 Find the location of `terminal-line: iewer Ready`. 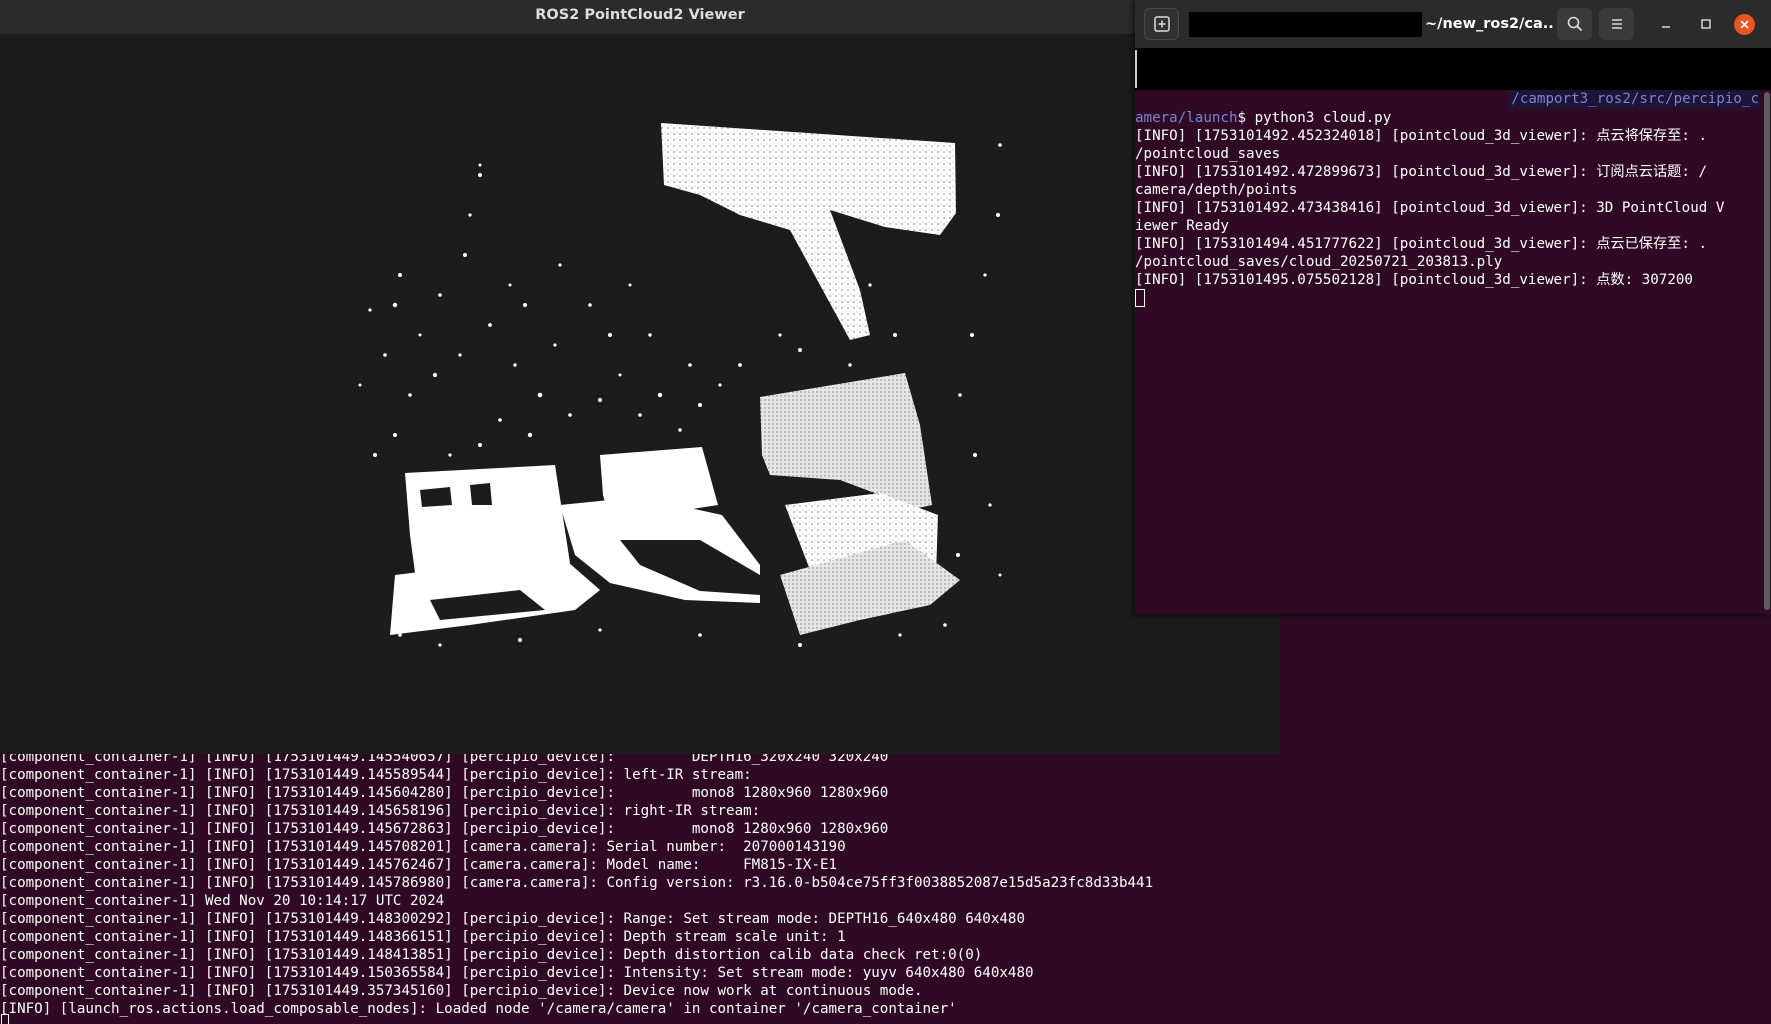

terminal-line: iewer Ready is located at coordinates (1182, 226).